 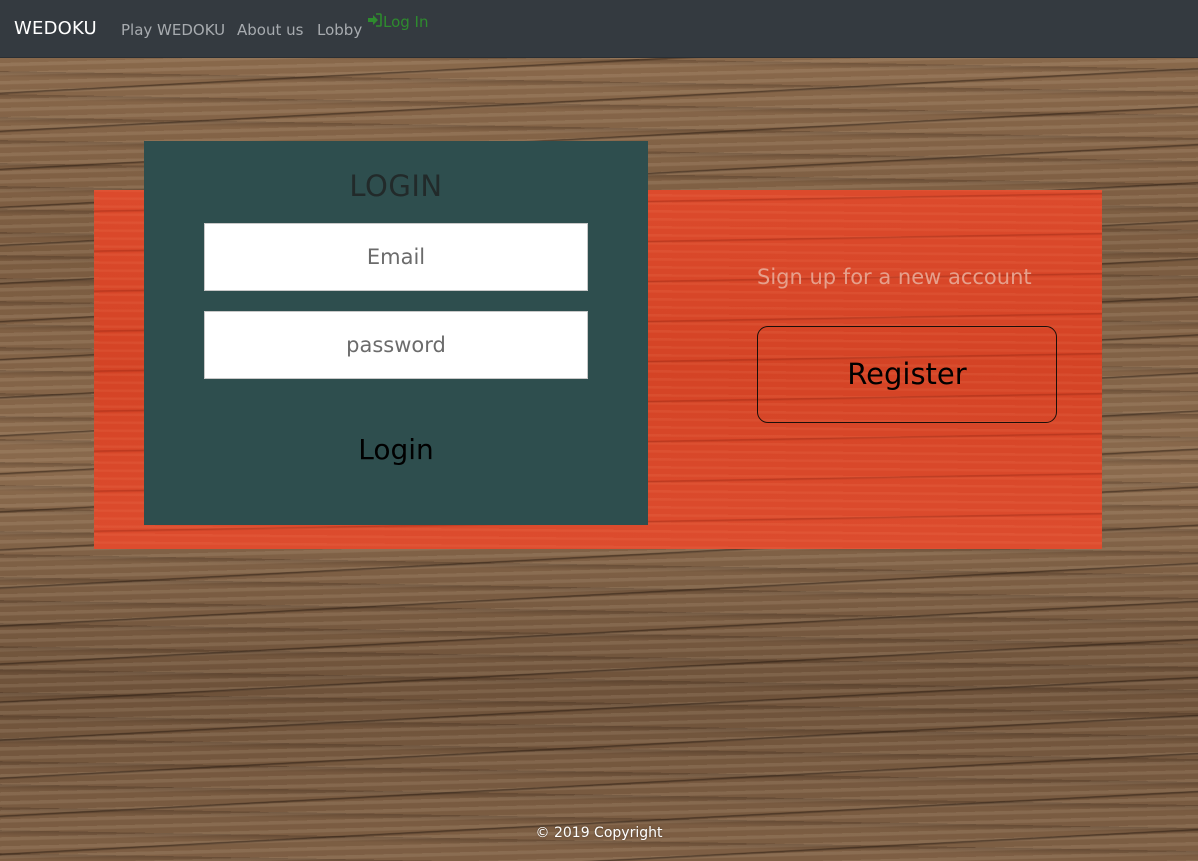 What do you see at coordinates (907, 374) in the screenshot?
I see `register-button: Register` at bounding box center [907, 374].